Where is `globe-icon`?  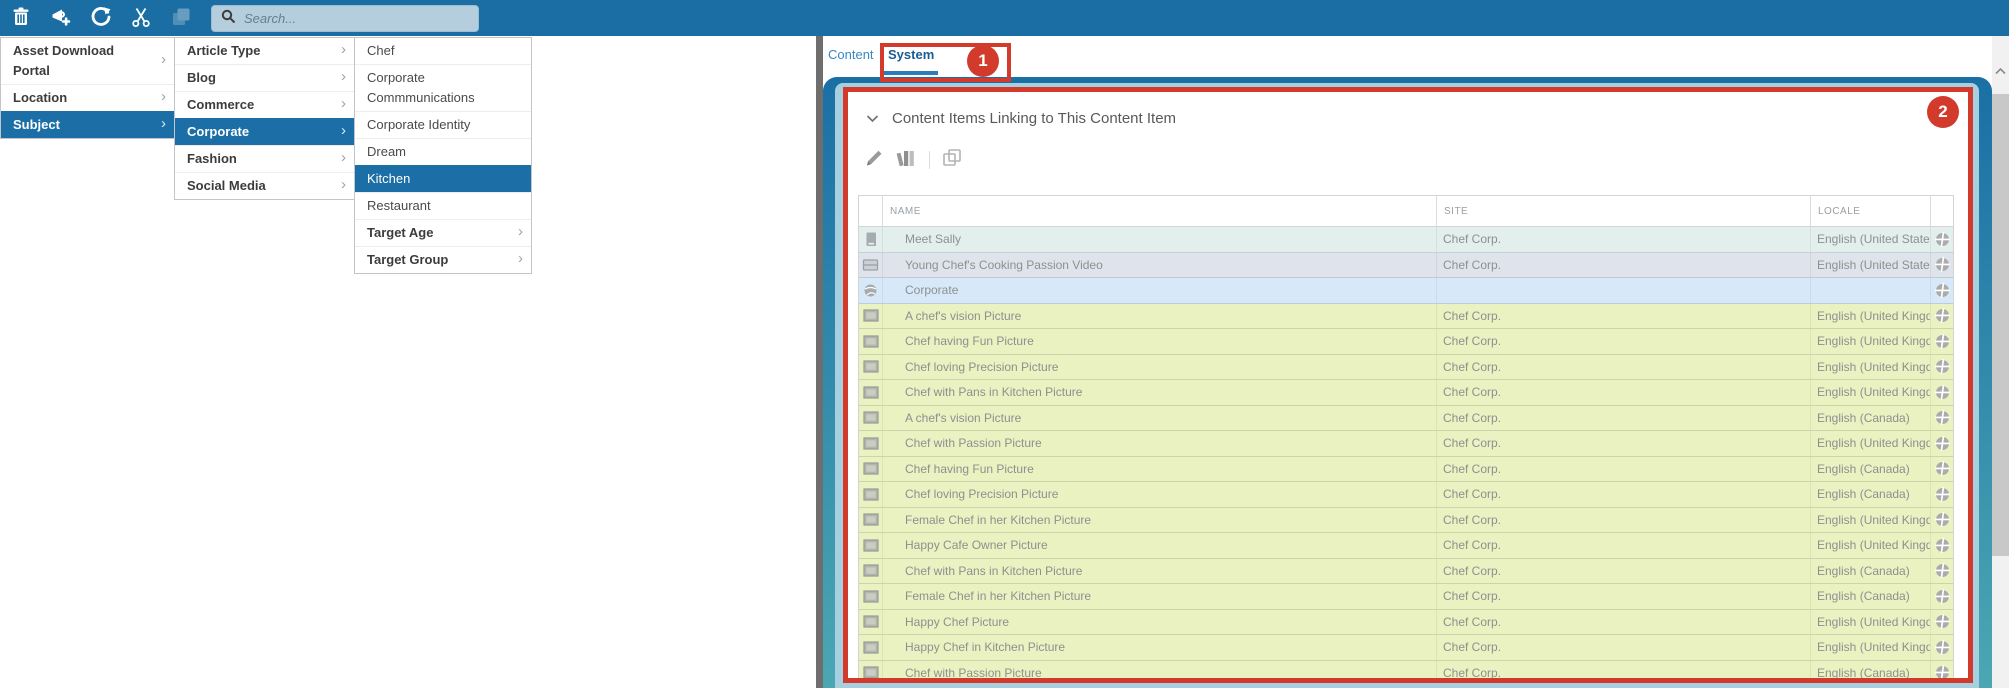 globe-icon is located at coordinates (870, 290).